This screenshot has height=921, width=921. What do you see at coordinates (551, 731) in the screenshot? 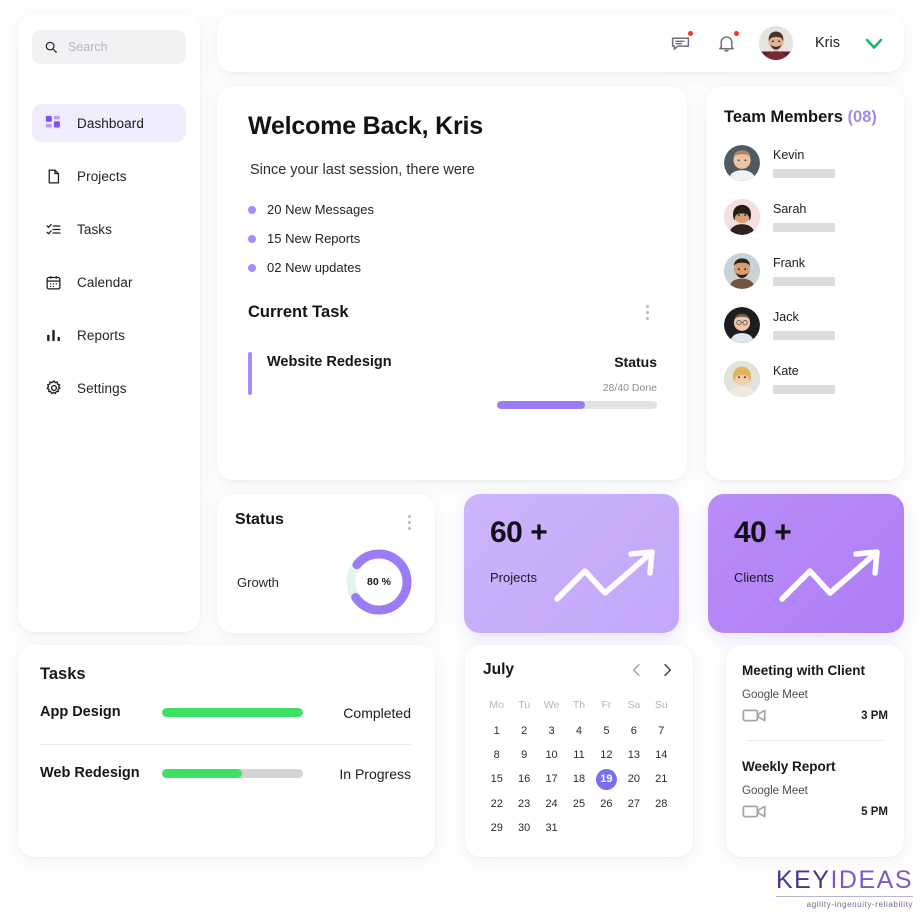
I see `calendar-day: 3` at bounding box center [551, 731].